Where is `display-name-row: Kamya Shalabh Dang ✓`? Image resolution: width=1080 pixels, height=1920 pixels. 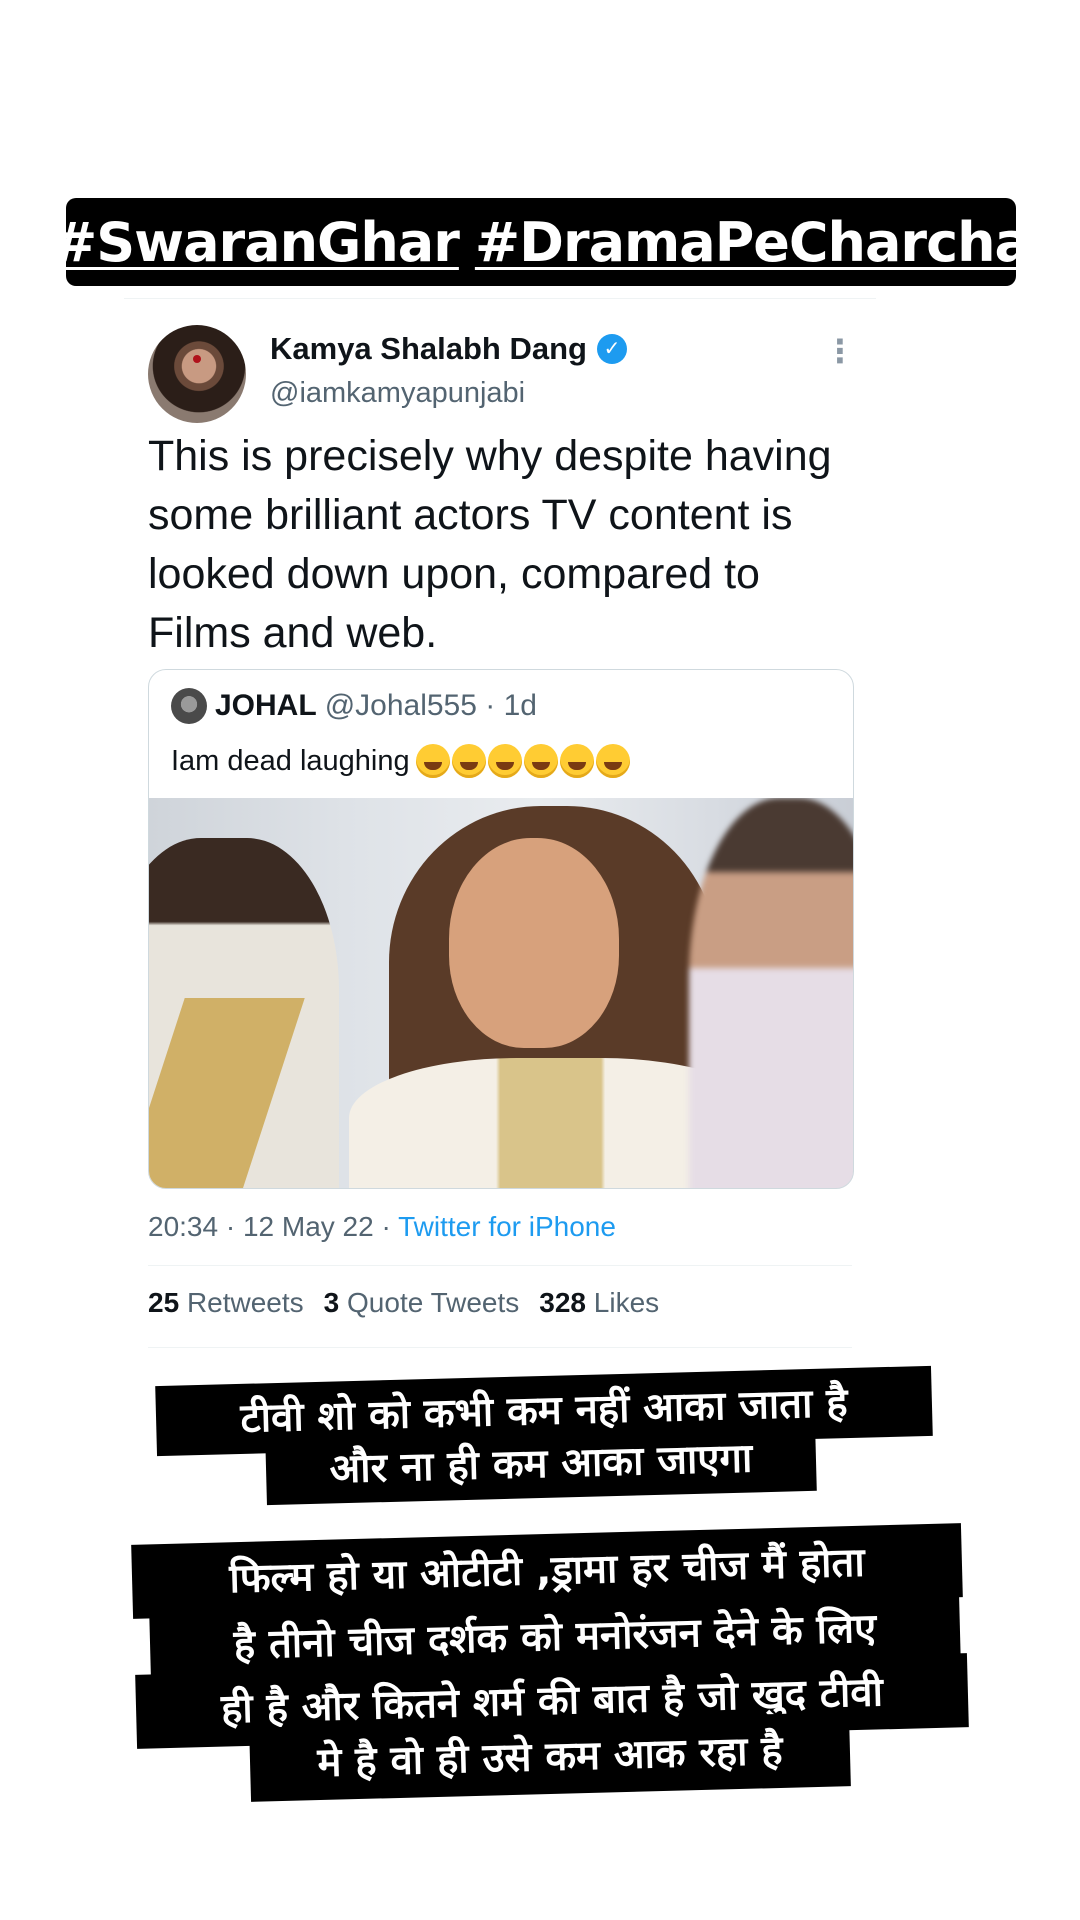
display-name-row: Kamya Shalabh Dang ✓ is located at coordinates (448, 349).